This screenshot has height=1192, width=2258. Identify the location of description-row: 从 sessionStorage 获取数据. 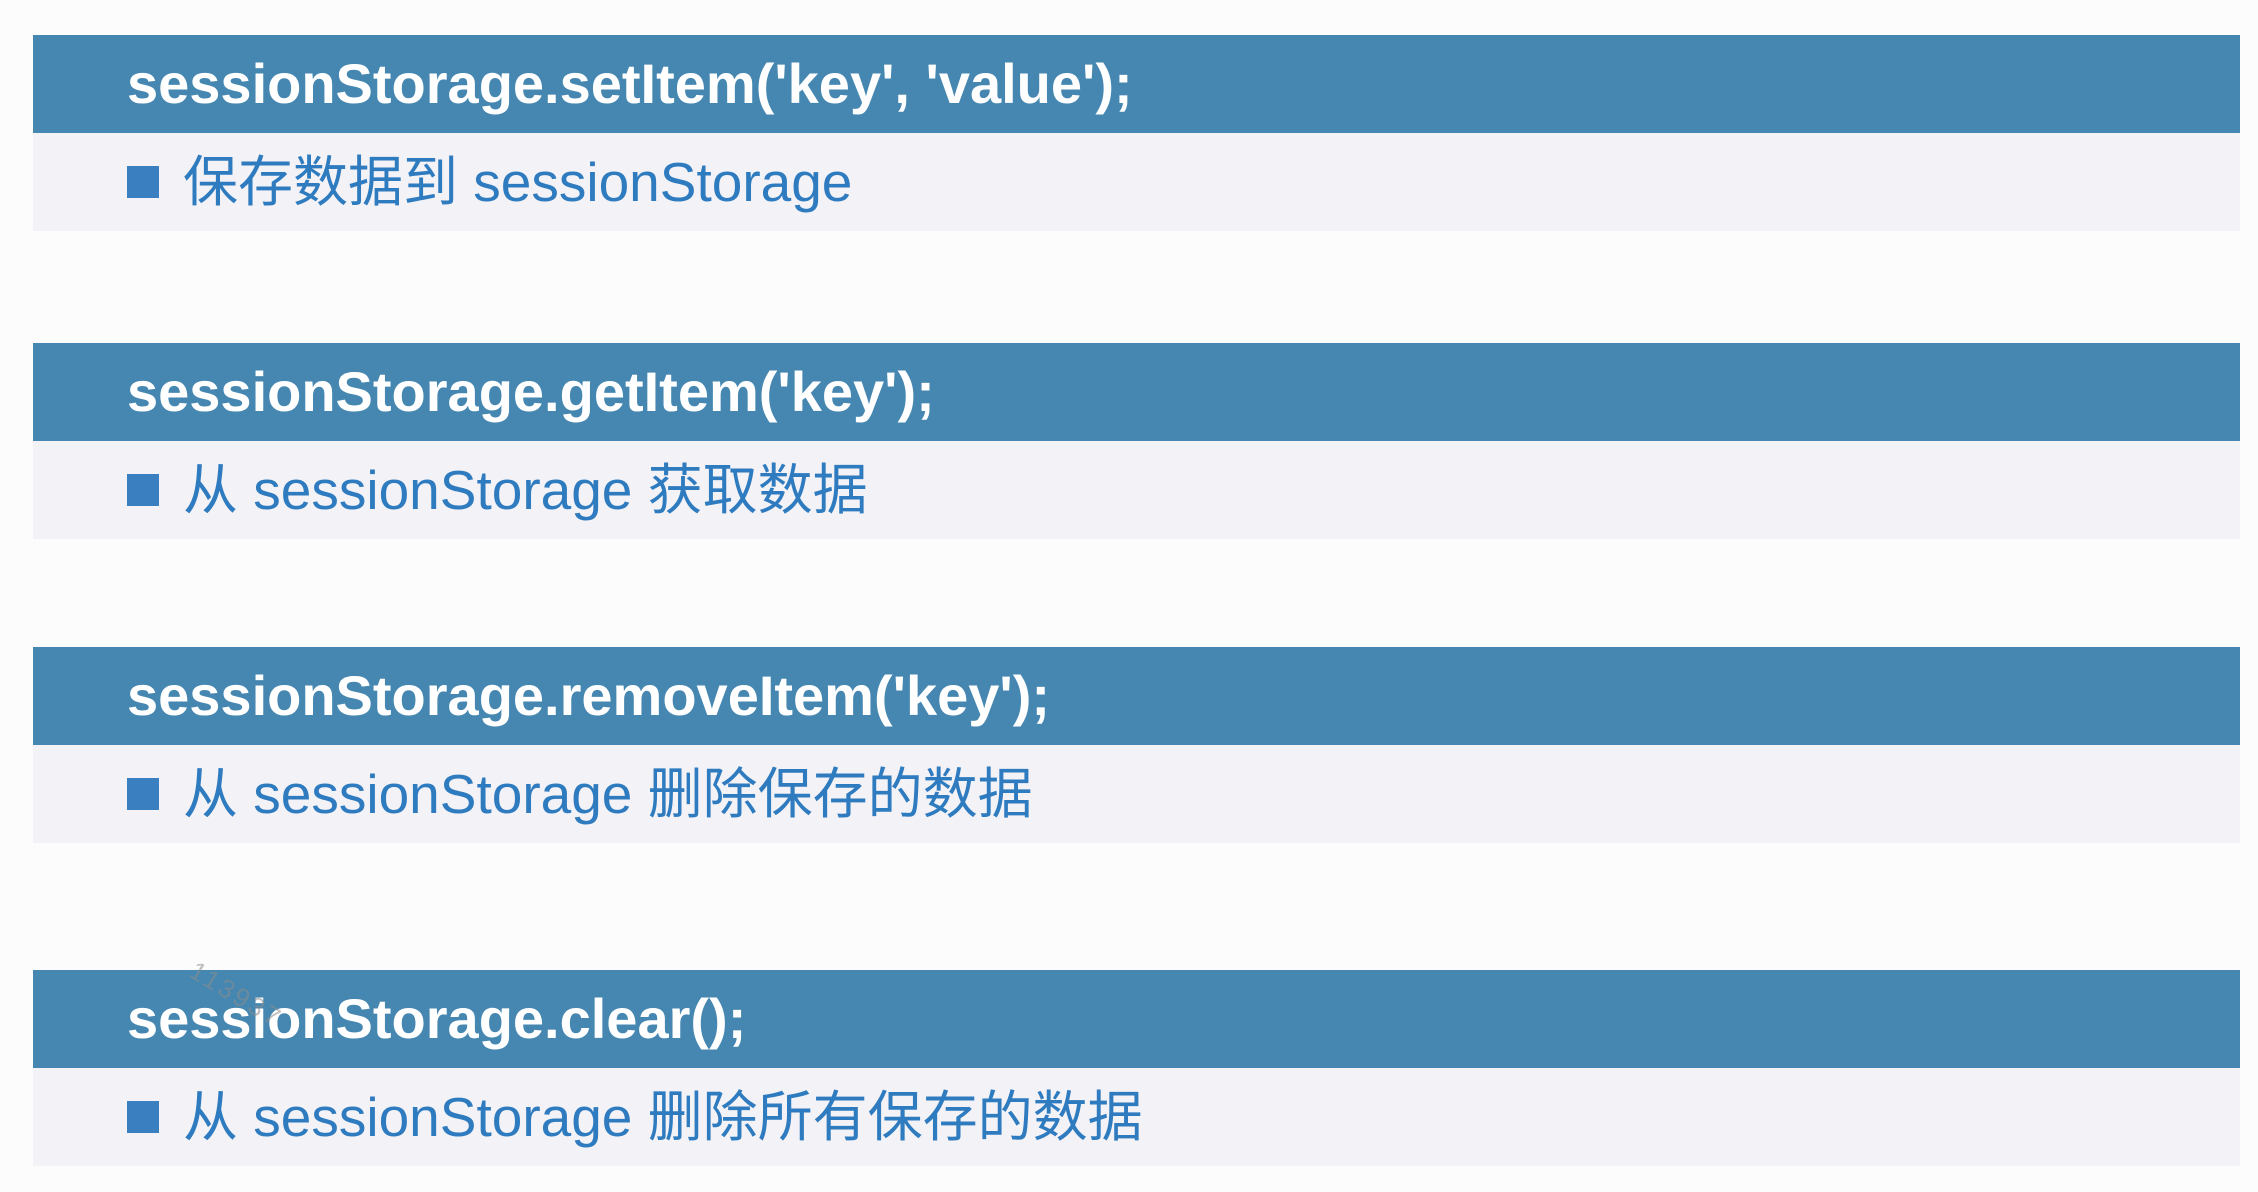
(1136, 490).